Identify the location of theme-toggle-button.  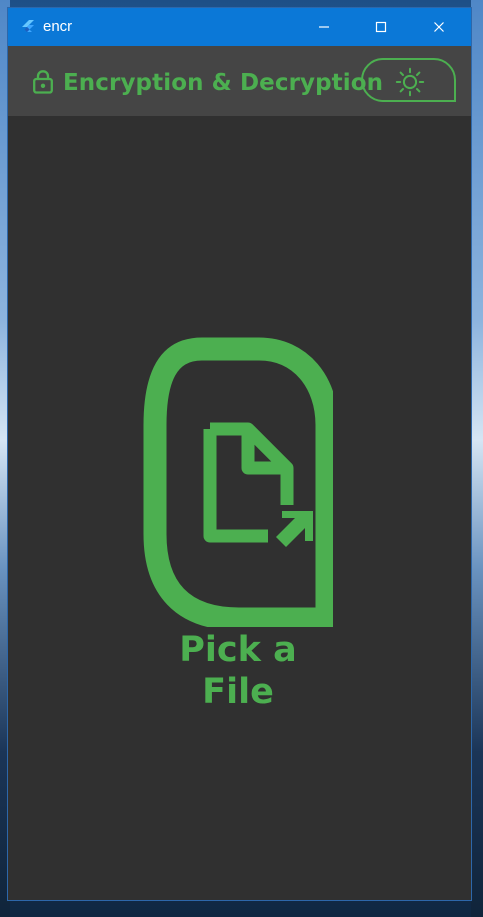
(408, 80).